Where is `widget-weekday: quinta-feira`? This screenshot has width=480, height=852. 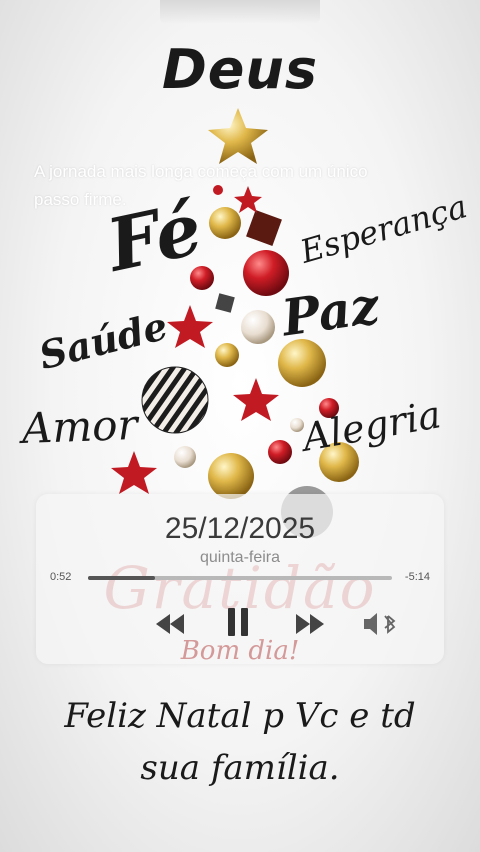
widget-weekday: quinta-feira is located at coordinates (240, 557).